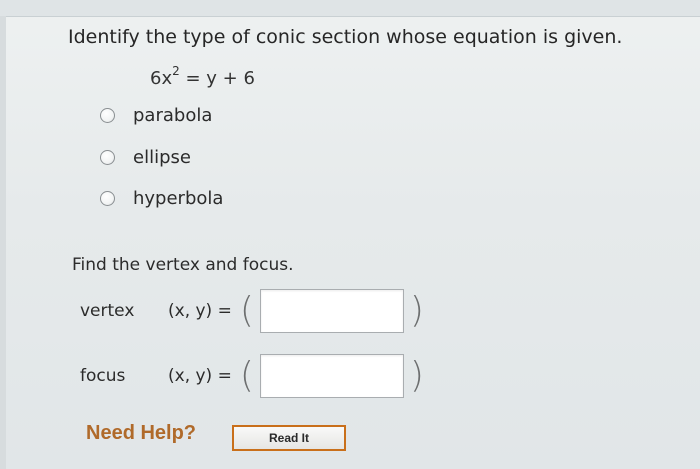 The width and height of the screenshot is (700, 469). Describe the element at coordinates (141, 433) in the screenshot. I see `need-help-label: Need Help?` at that location.